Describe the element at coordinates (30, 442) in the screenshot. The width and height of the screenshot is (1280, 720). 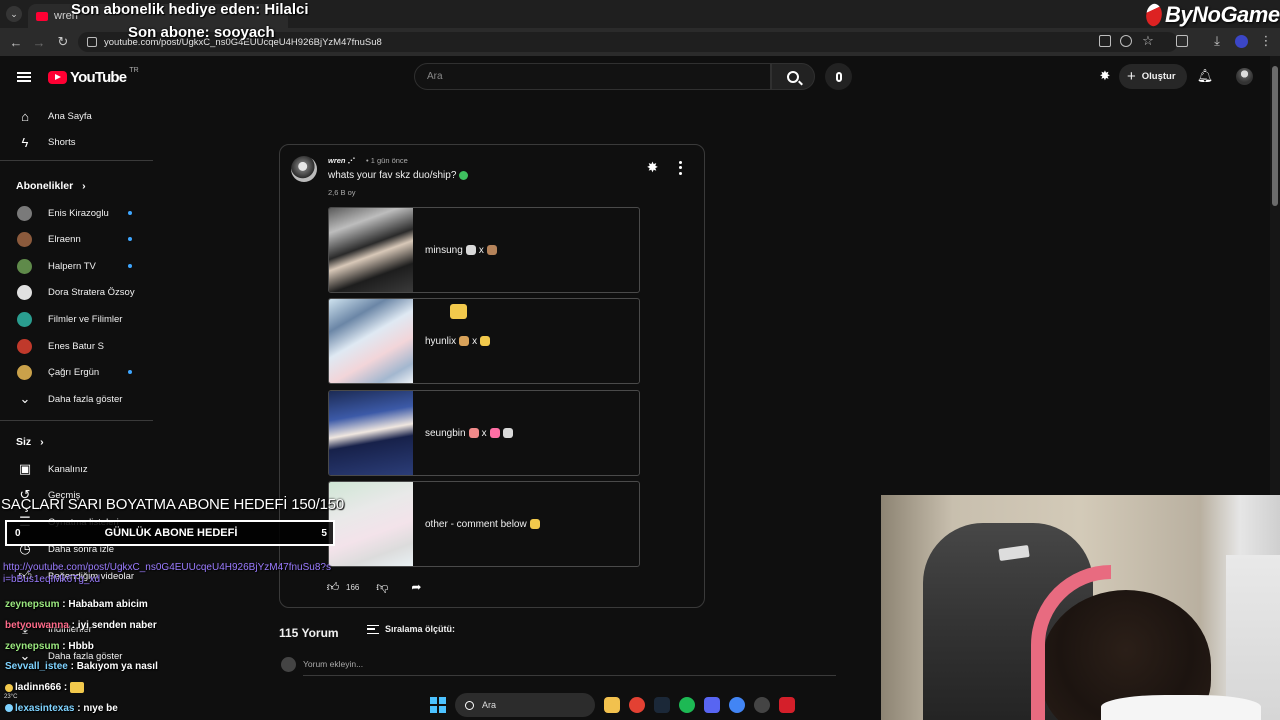
I see `you-header: Siz ›` at that location.